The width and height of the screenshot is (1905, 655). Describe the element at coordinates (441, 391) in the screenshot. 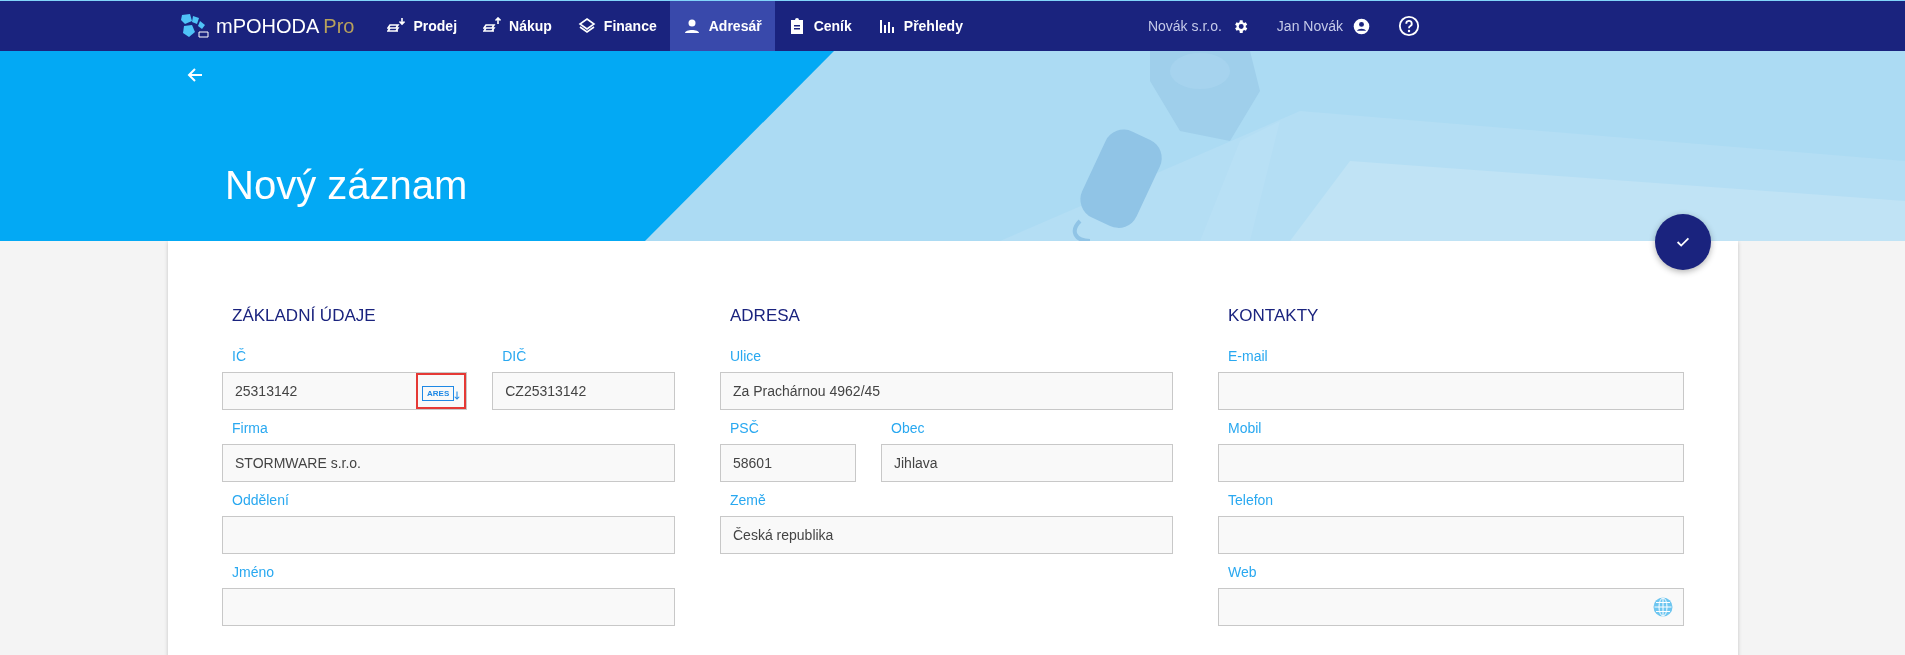

I see `ares-button: ARES` at that location.